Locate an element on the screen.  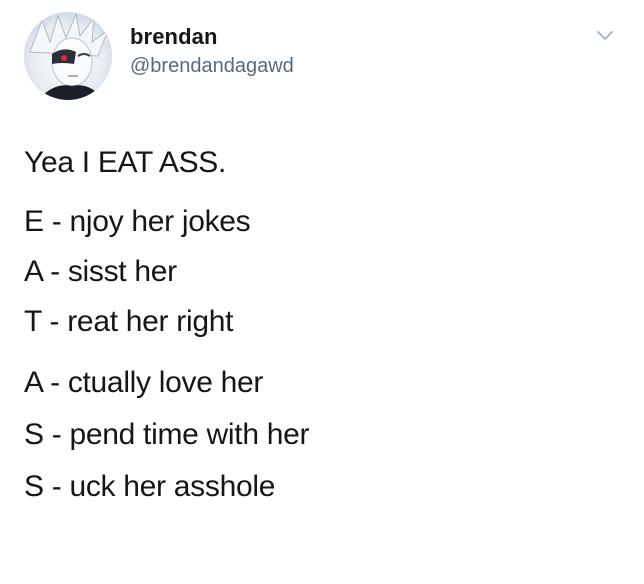
anime-avatar-icon is located at coordinates (68, 56).